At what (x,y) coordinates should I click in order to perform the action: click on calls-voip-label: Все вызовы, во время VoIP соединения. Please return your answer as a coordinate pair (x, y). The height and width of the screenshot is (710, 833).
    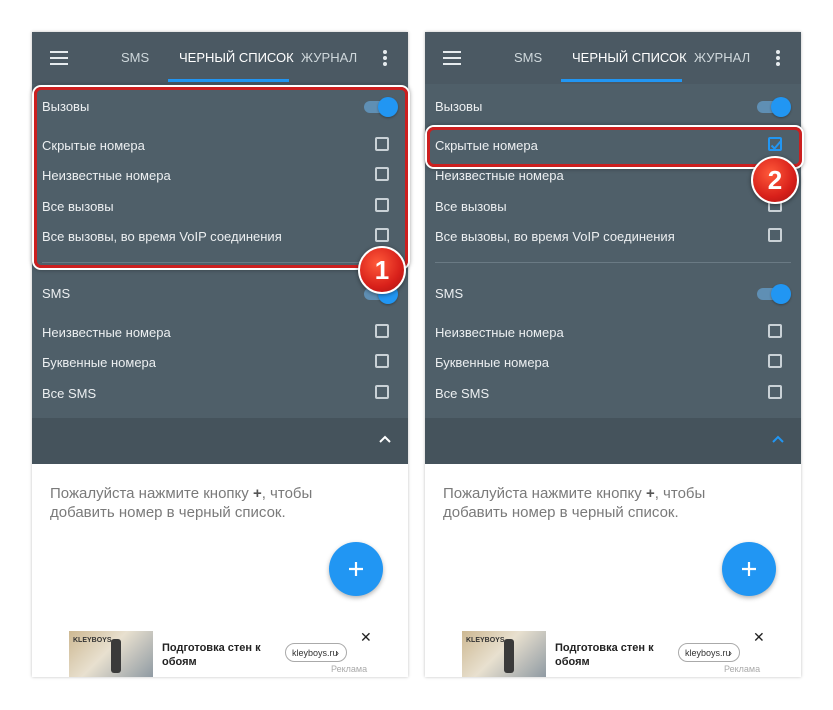
    Looking at the image, I should click on (555, 236).